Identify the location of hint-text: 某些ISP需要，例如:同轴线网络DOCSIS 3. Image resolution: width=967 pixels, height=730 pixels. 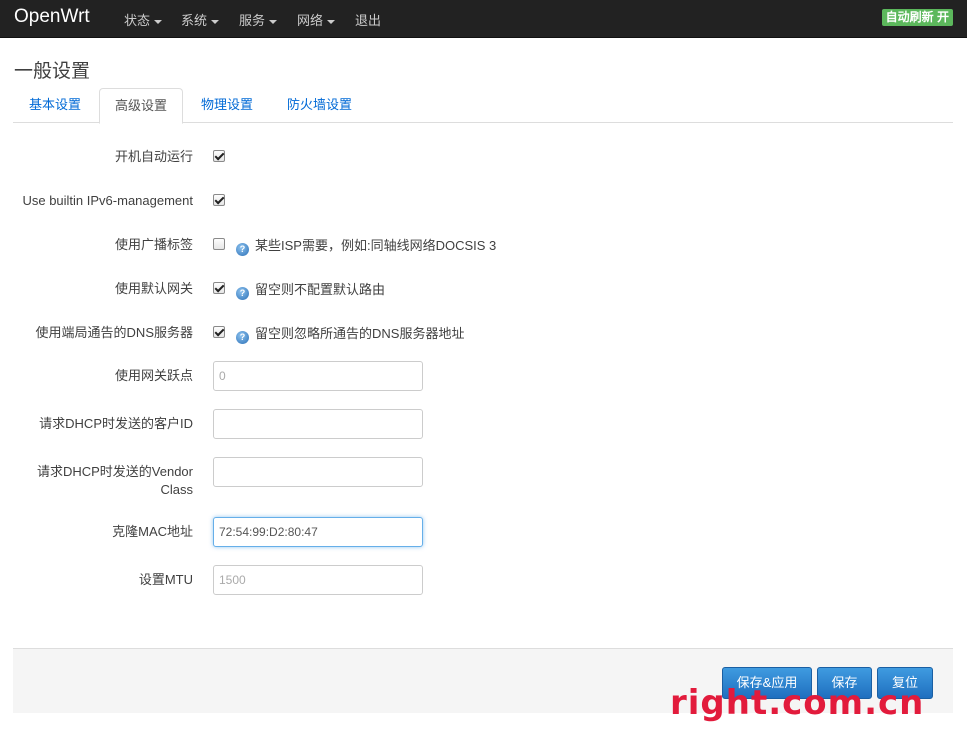
(376, 245).